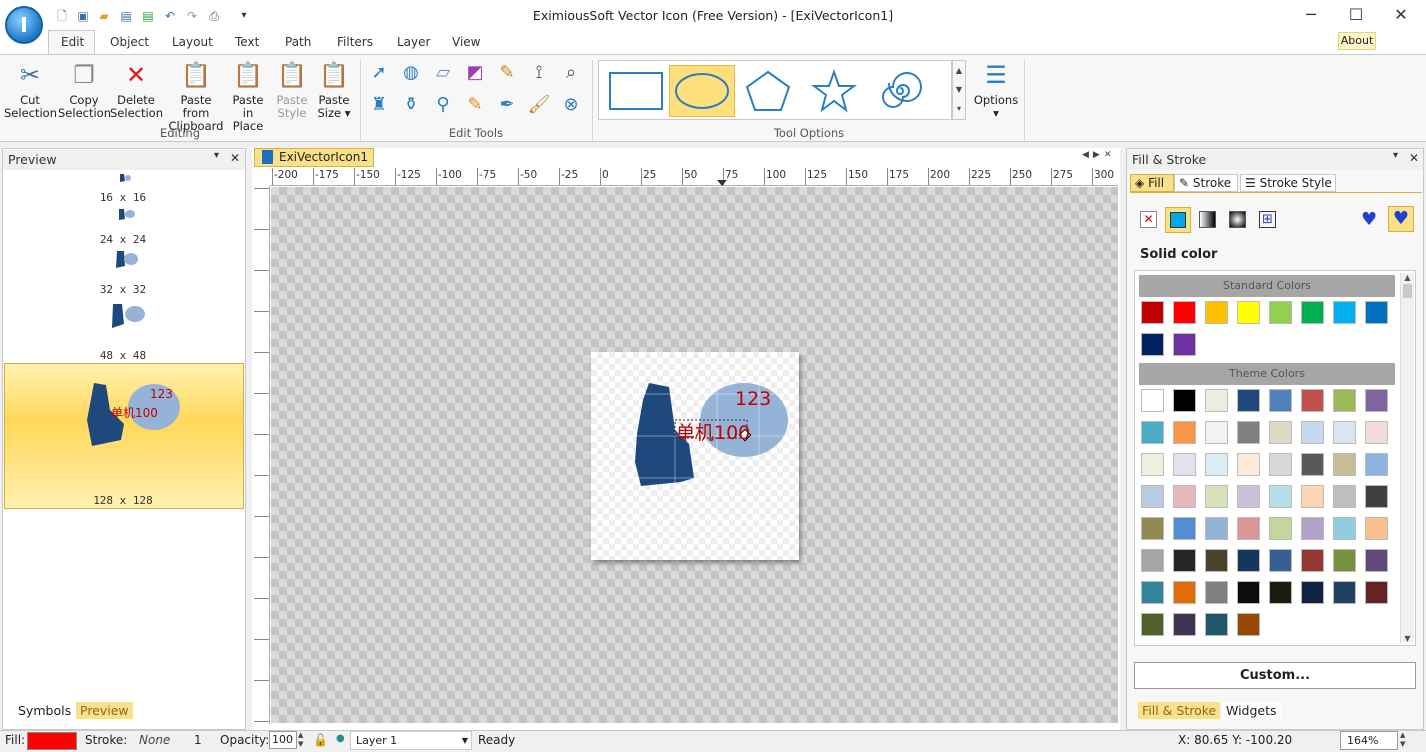 The width and height of the screenshot is (1426, 752). I want to click on fill-color-swatch, so click(52, 741).